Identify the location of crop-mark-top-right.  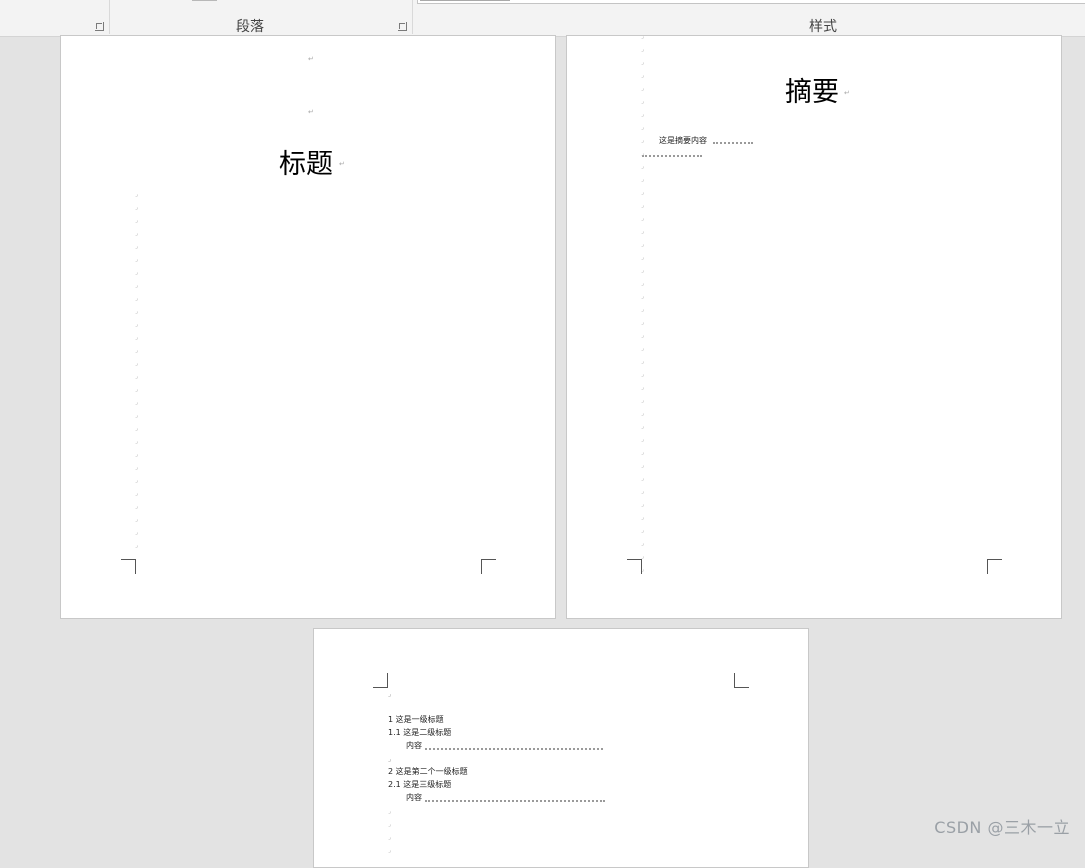
(741, 680).